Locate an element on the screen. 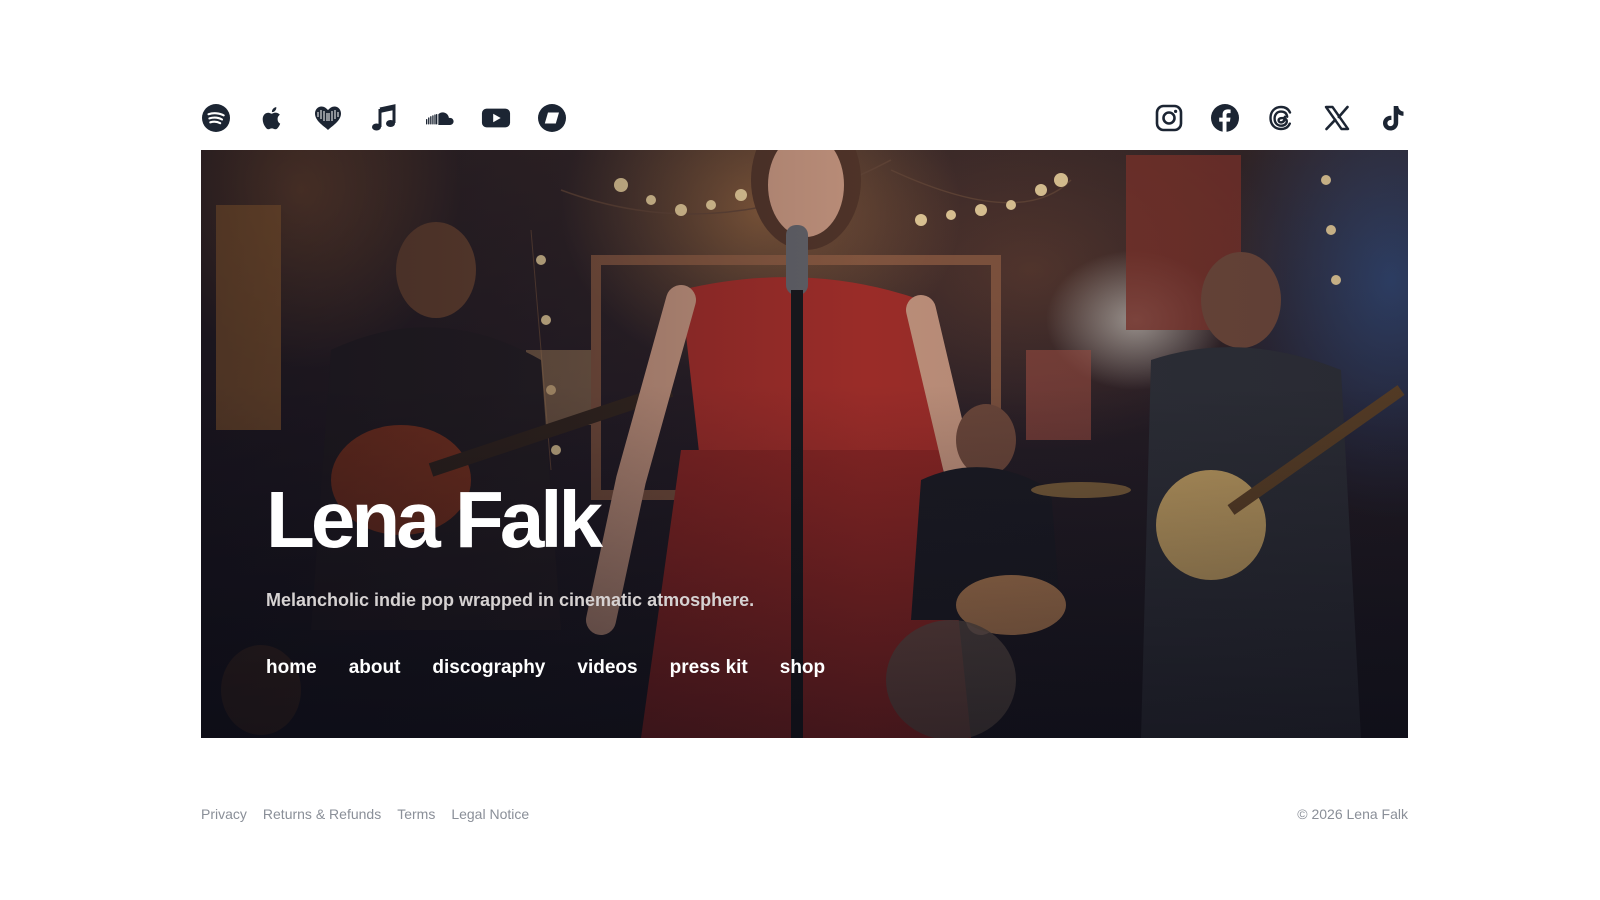 The width and height of the screenshot is (1600, 900). nav-videos: videos is located at coordinates (607, 668).